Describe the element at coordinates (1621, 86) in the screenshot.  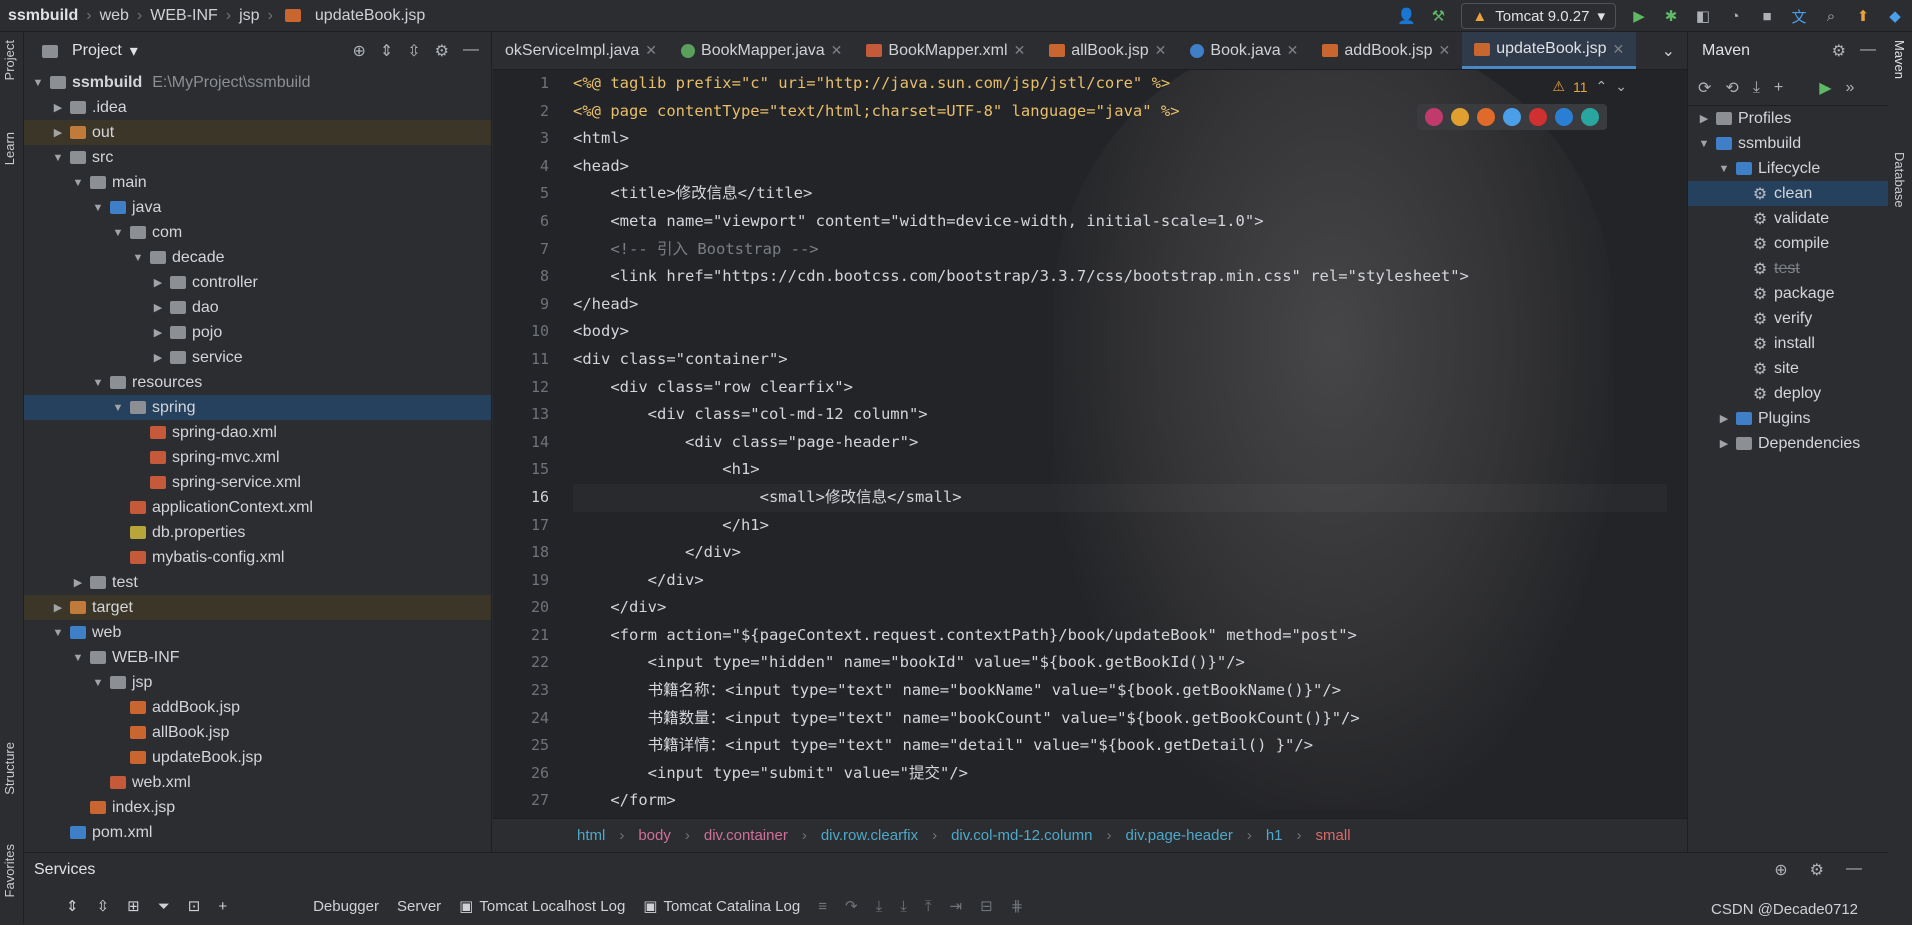
I see `chevron-down-icon: ⌄` at that location.